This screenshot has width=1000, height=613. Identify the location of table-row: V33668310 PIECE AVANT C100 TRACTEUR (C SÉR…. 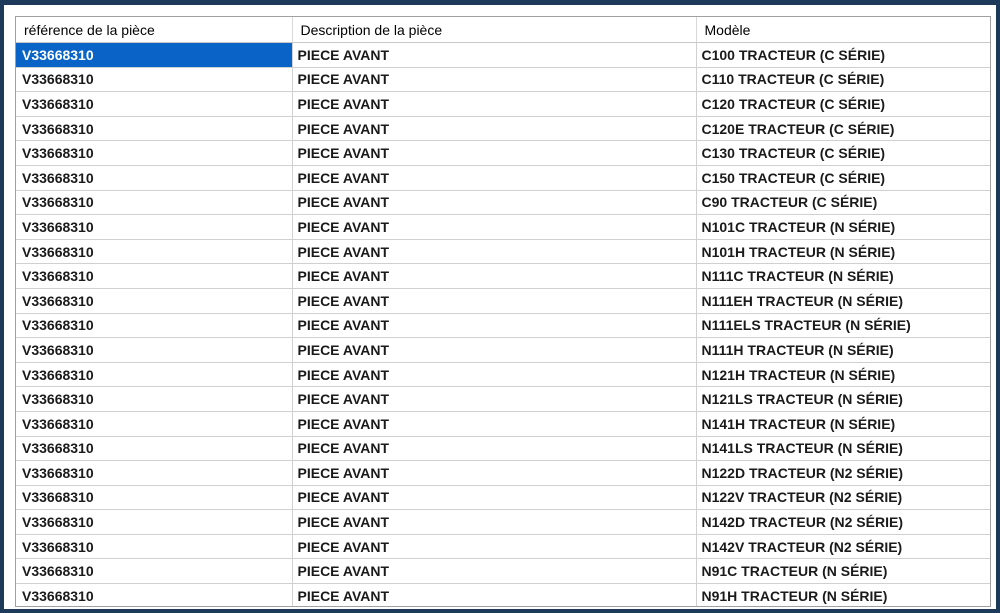
(503, 55).